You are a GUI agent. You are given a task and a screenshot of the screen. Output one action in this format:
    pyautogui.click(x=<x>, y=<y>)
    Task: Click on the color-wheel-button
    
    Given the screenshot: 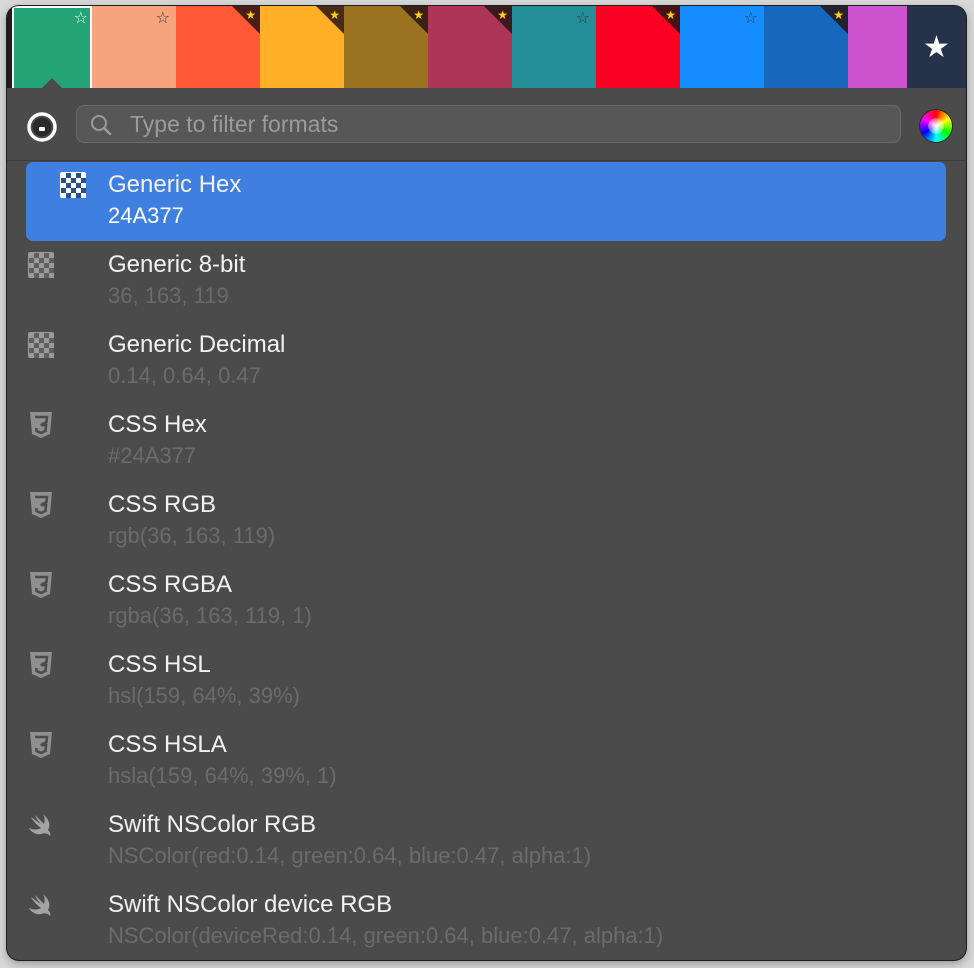 What is the action you would take?
    pyautogui.click(x=936, y=126)
    